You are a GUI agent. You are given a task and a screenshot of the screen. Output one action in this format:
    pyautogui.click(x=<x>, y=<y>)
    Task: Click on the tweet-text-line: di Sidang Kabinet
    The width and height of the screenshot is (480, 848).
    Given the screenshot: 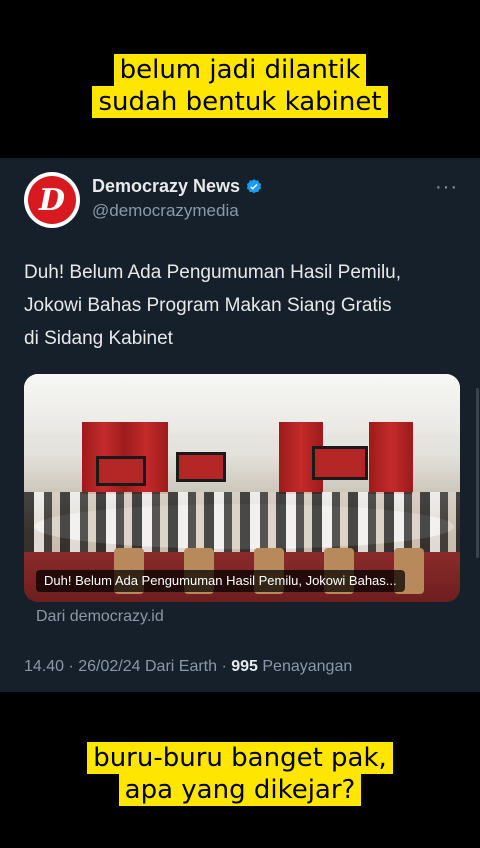 What is the action you would take?
    pyautogui.click(x=98, y=338)
    